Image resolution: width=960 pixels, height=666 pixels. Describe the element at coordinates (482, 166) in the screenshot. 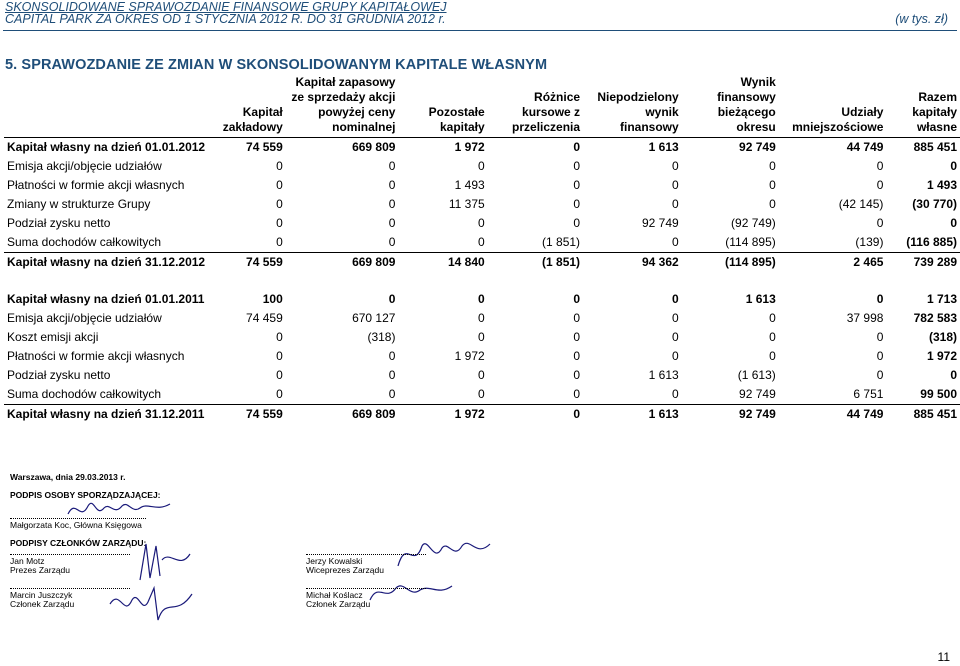

I see `table-row: Emisja akcji/objęcie udziałów 0 0 0 0 0 0 0 0` at that location.